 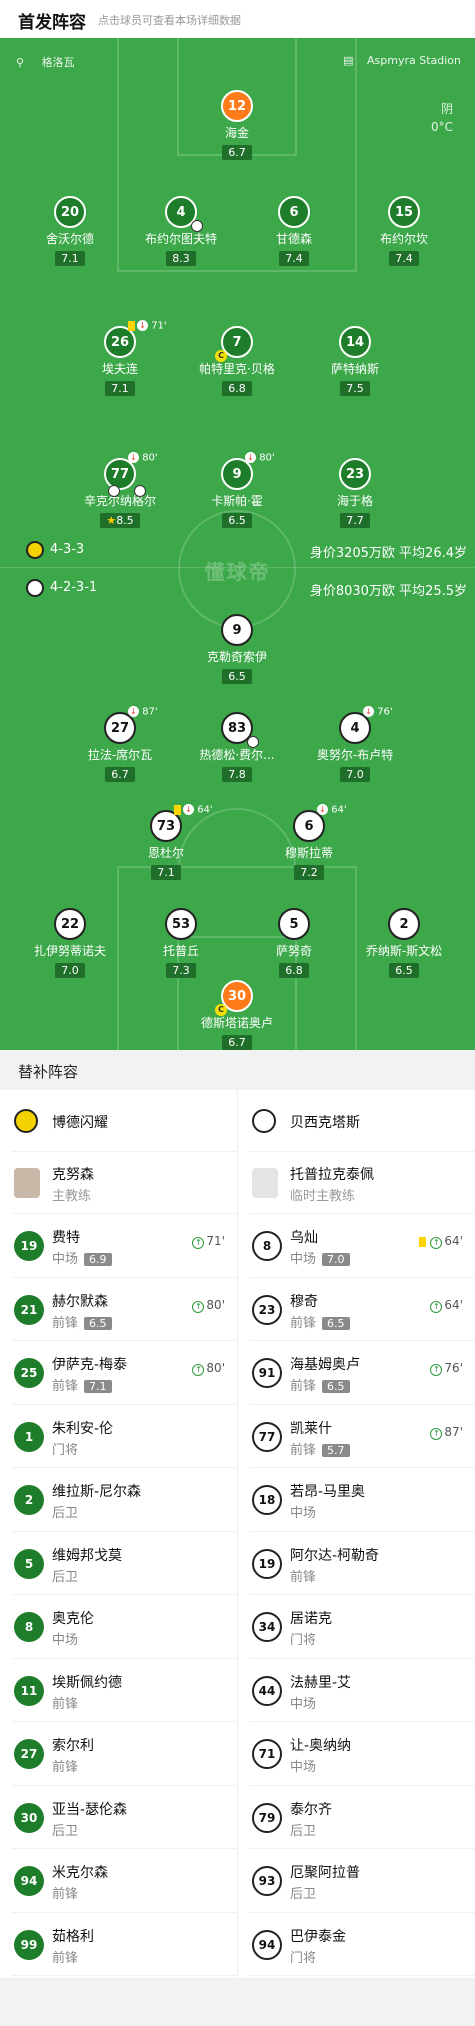 What do you see at coordinates (237, 125) in the screenshot?
I see `player-home-12: 12 海金 6.7` at bounding box center [237, 125].